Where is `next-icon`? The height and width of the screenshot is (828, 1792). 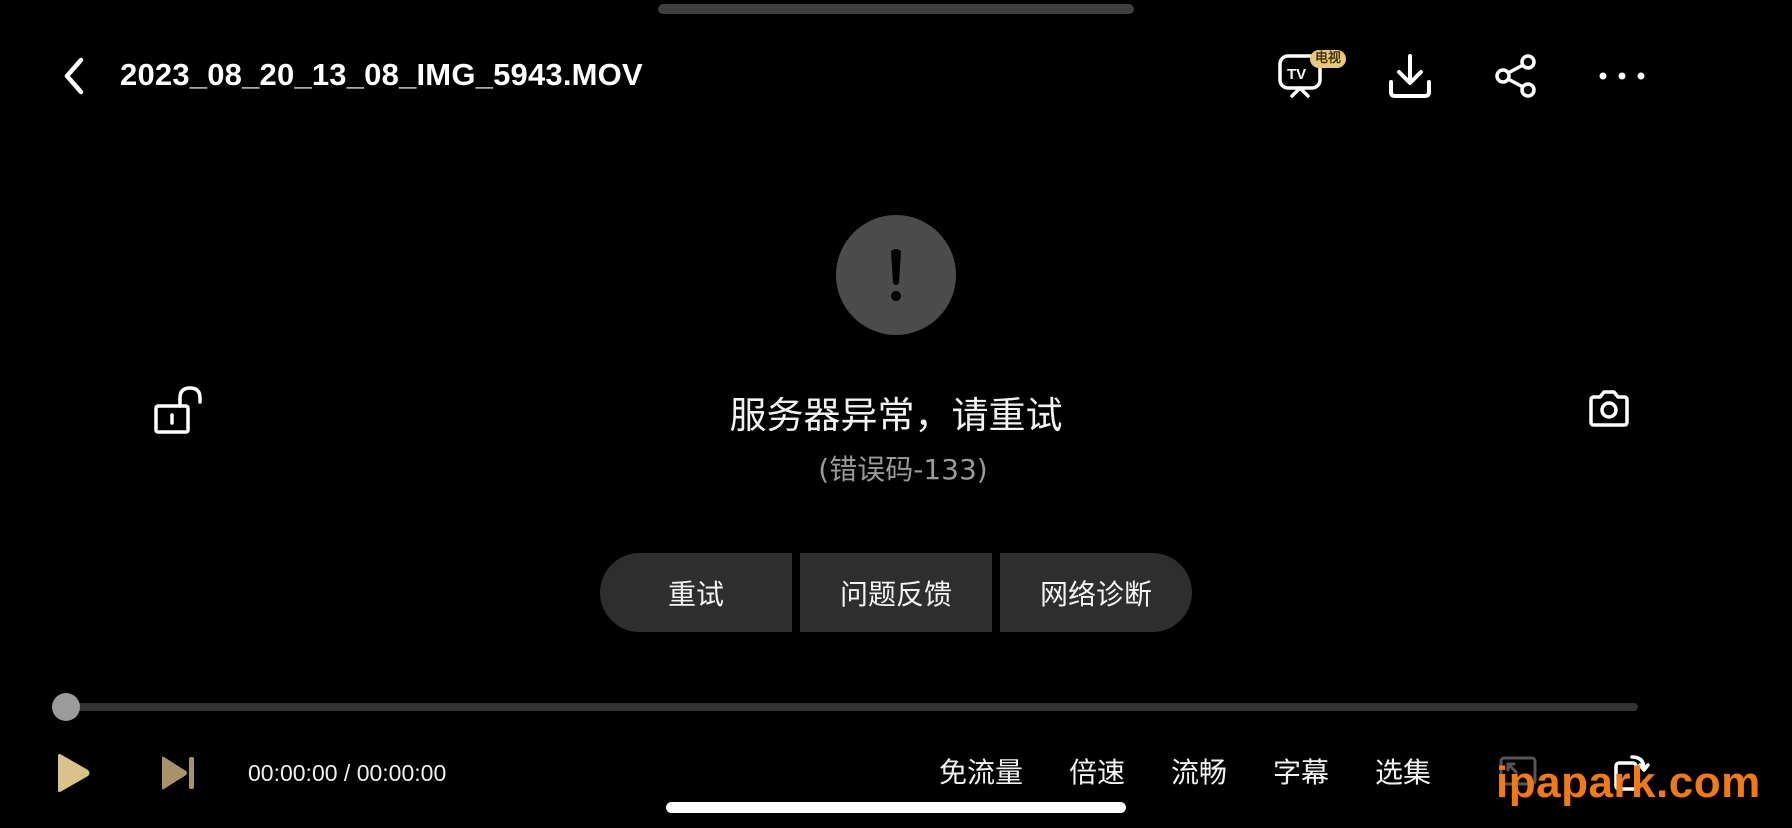
next-icon is located at coordinates (178, 773).